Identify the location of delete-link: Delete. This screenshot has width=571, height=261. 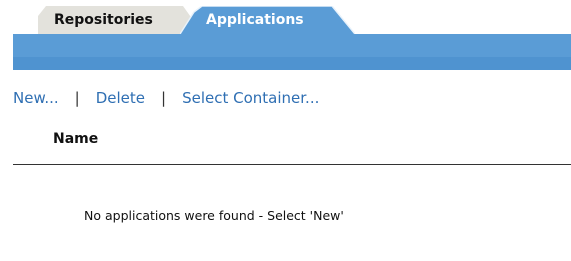
(120, 98).